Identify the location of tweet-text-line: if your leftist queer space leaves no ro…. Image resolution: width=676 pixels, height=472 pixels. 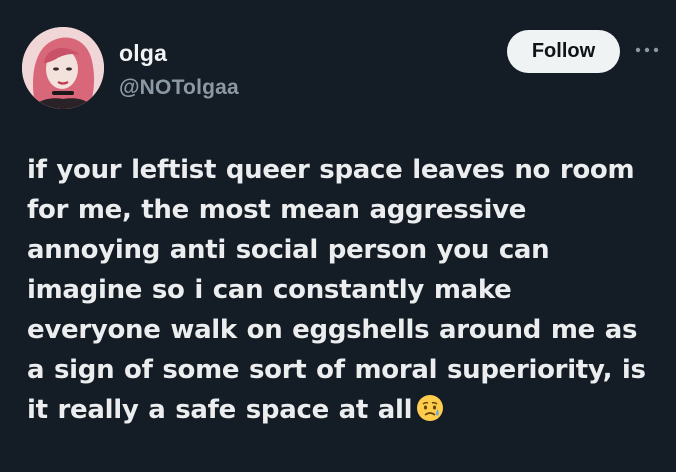
(331, 170).